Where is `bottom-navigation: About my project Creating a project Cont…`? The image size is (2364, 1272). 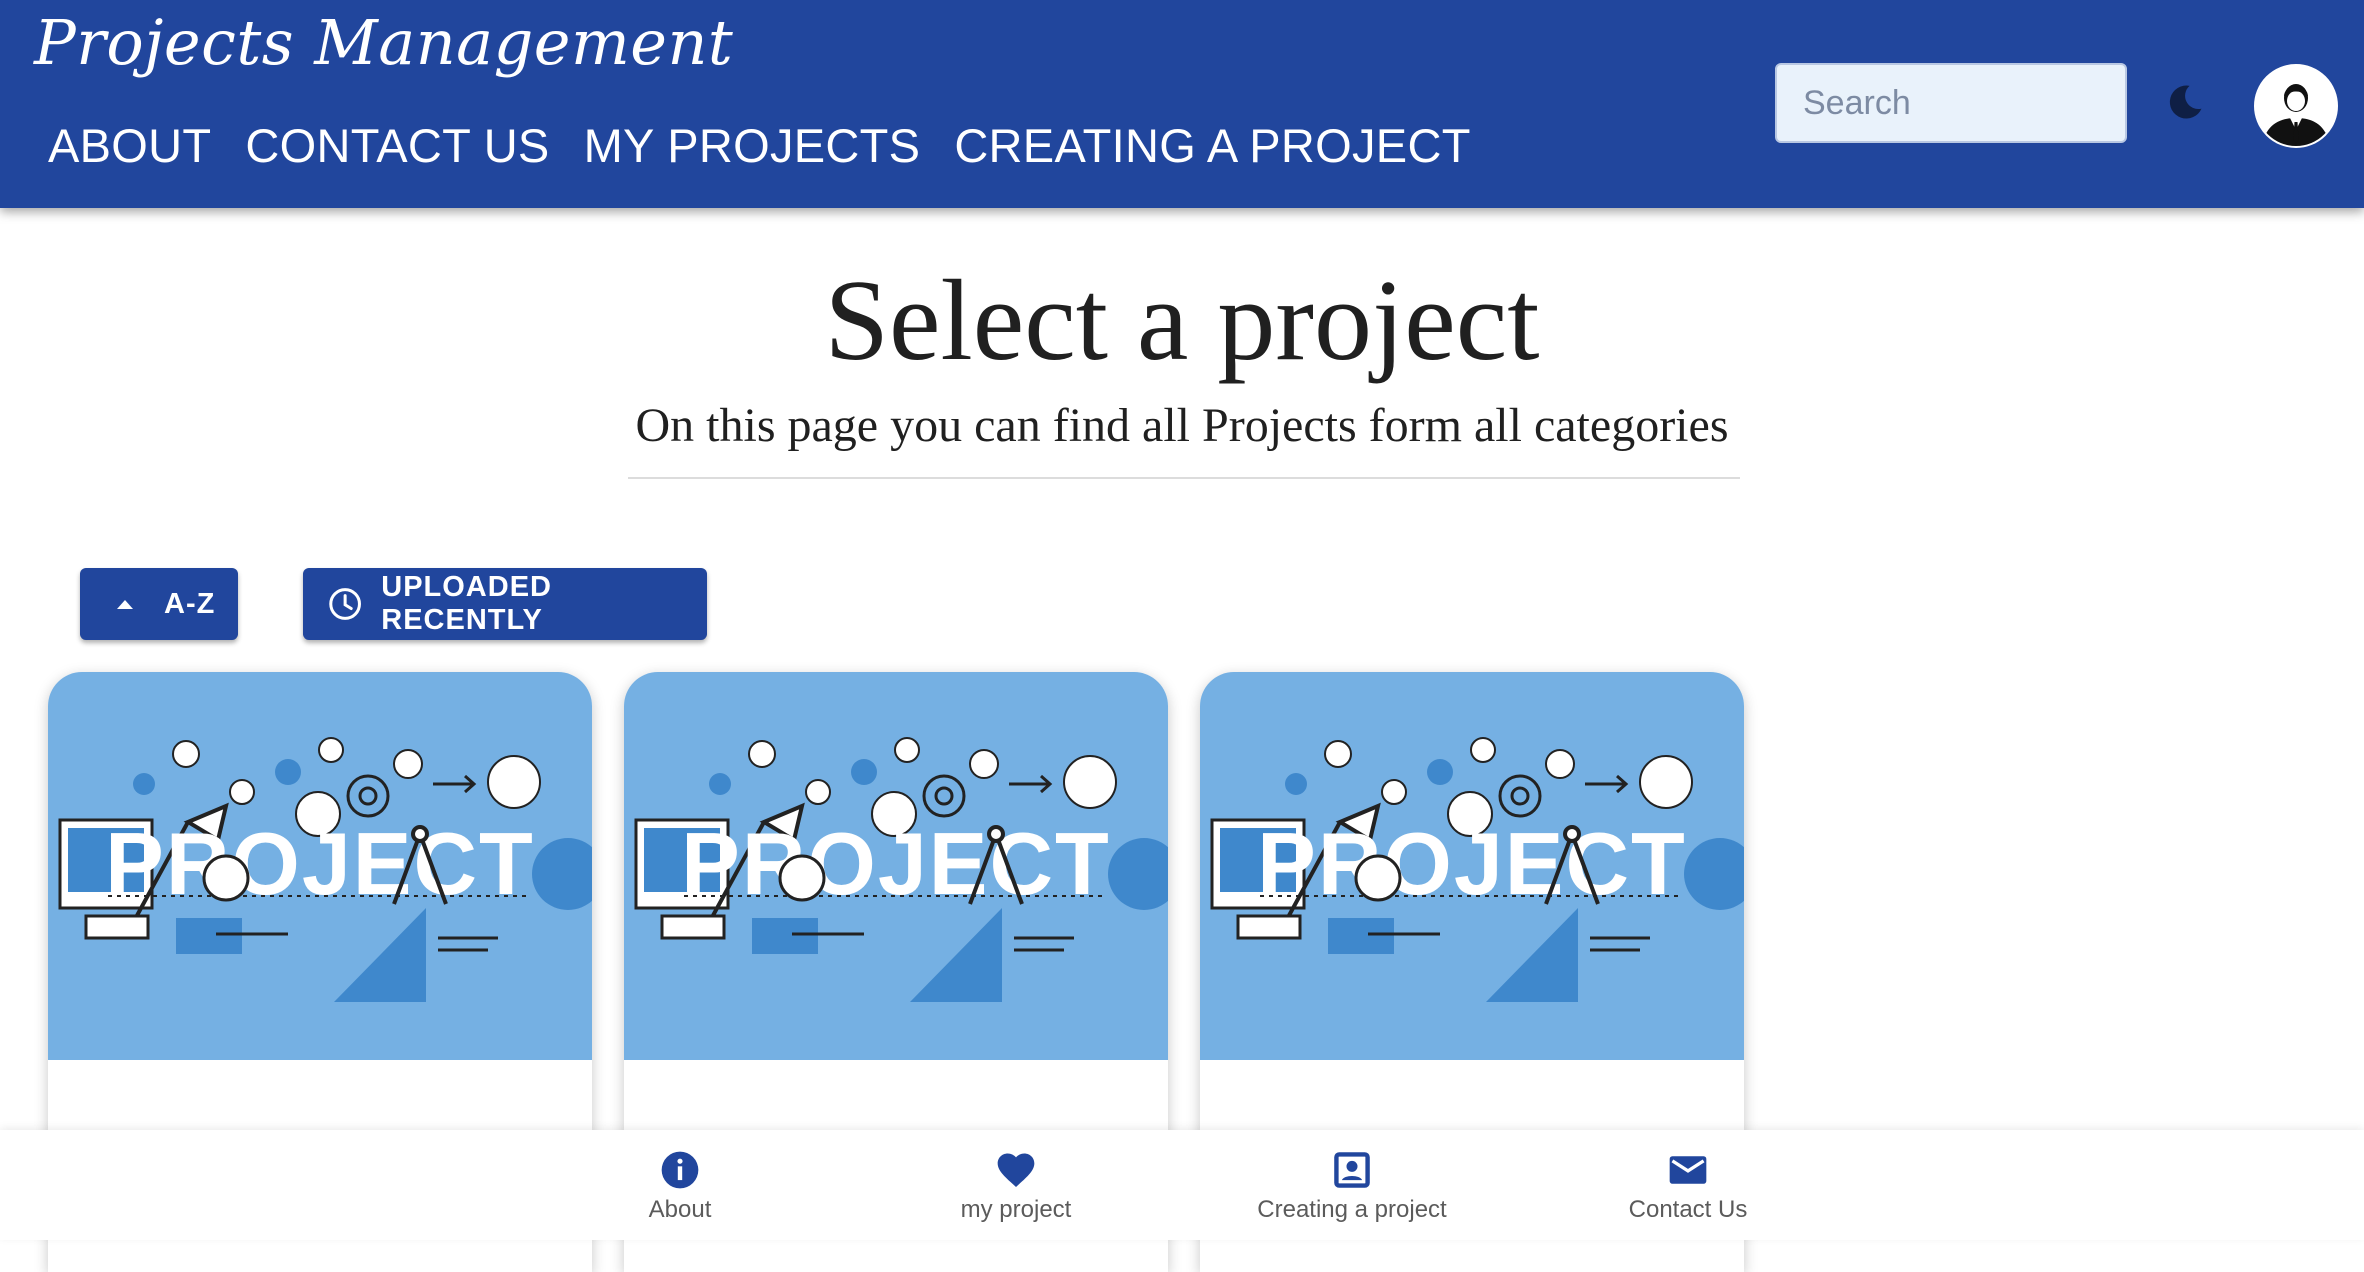
bottom-navigation: About my project Creating a project Cont… is located at coordinates (1182, 1185).